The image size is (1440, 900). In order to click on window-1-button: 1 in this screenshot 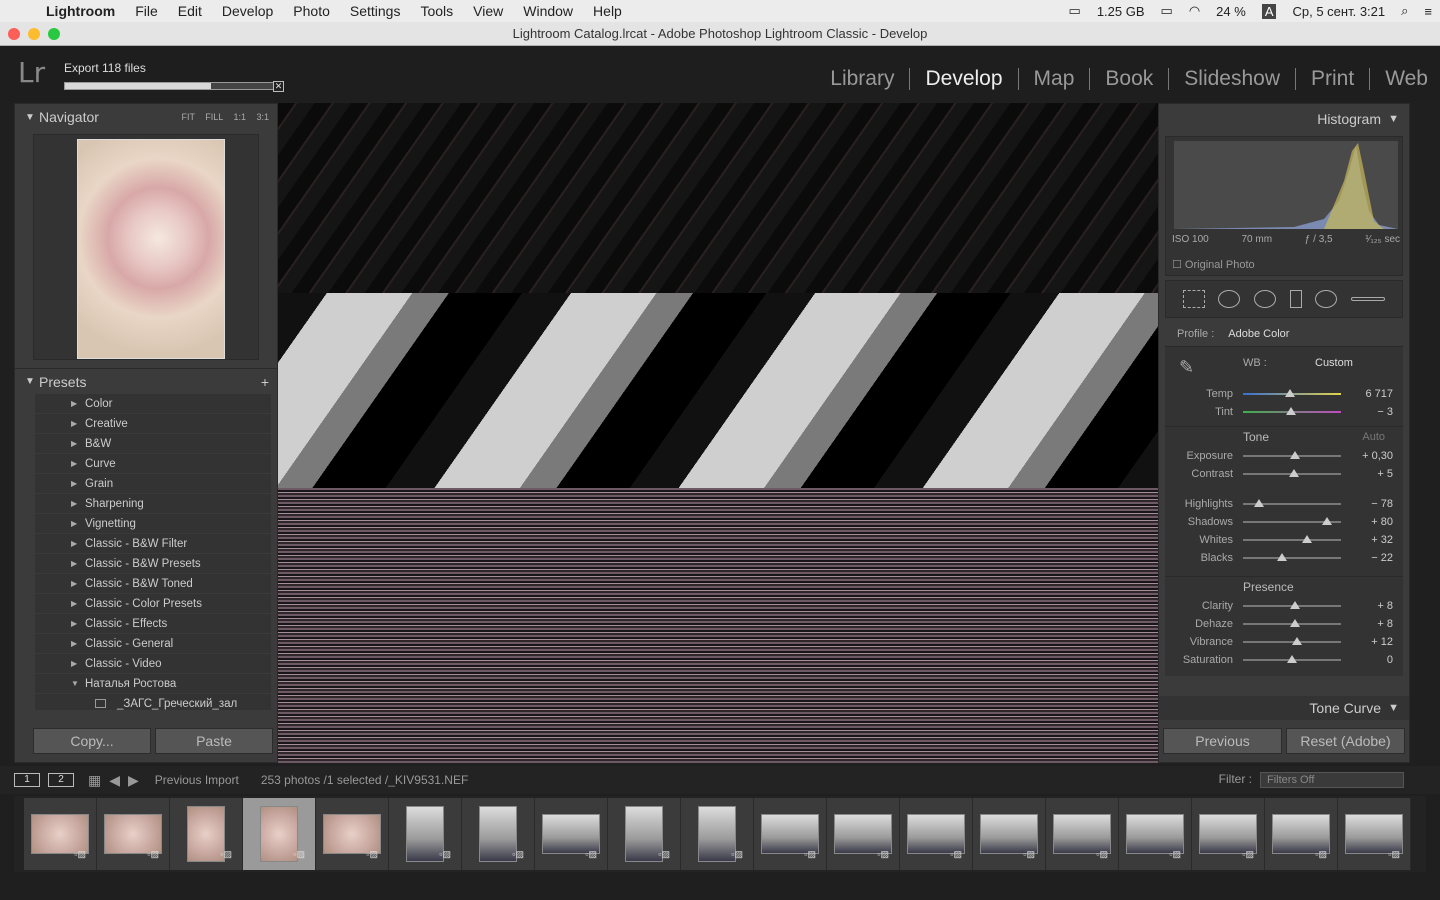, I will do `click(27, 780)`.